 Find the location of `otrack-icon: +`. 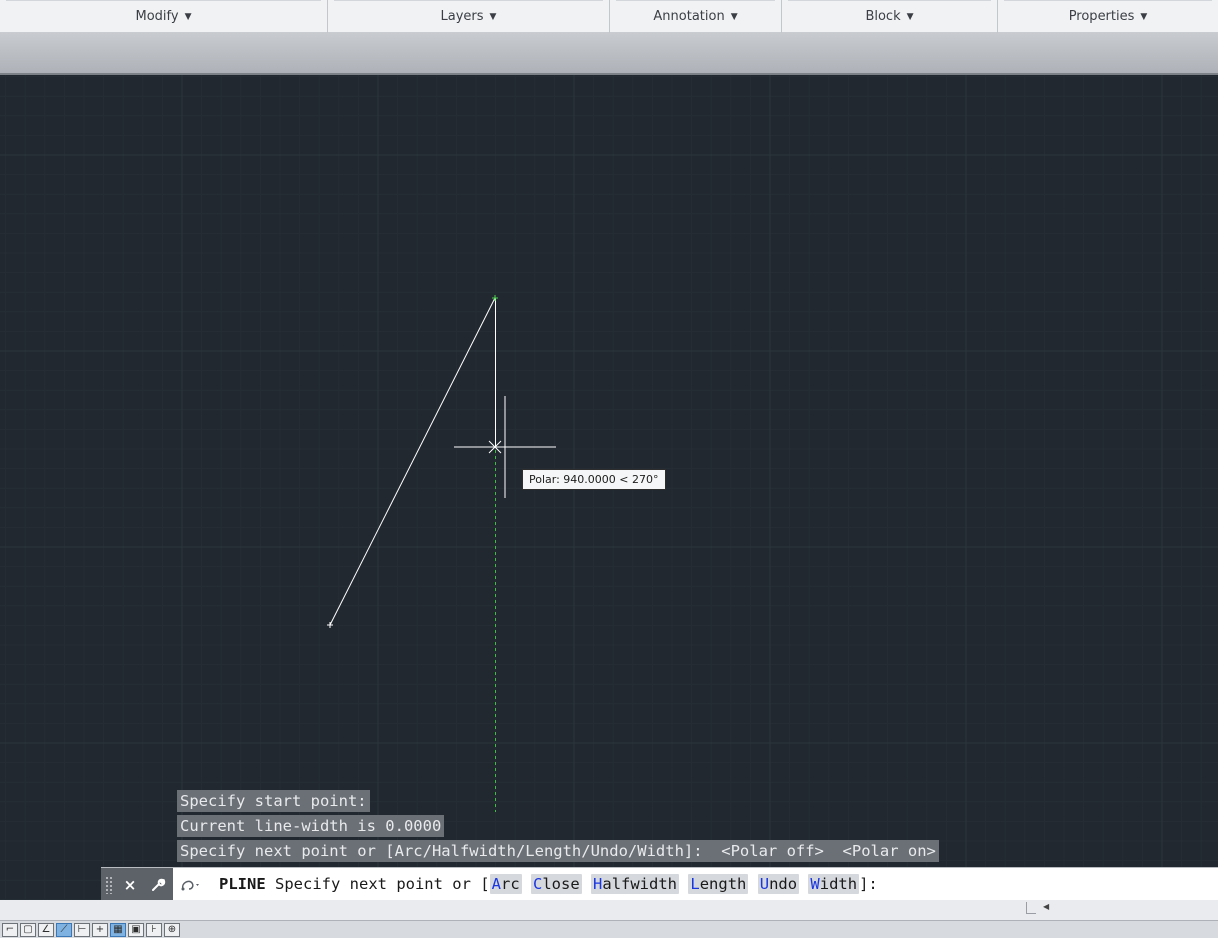

otrack-icon: + is located at coordinates (100, 929).